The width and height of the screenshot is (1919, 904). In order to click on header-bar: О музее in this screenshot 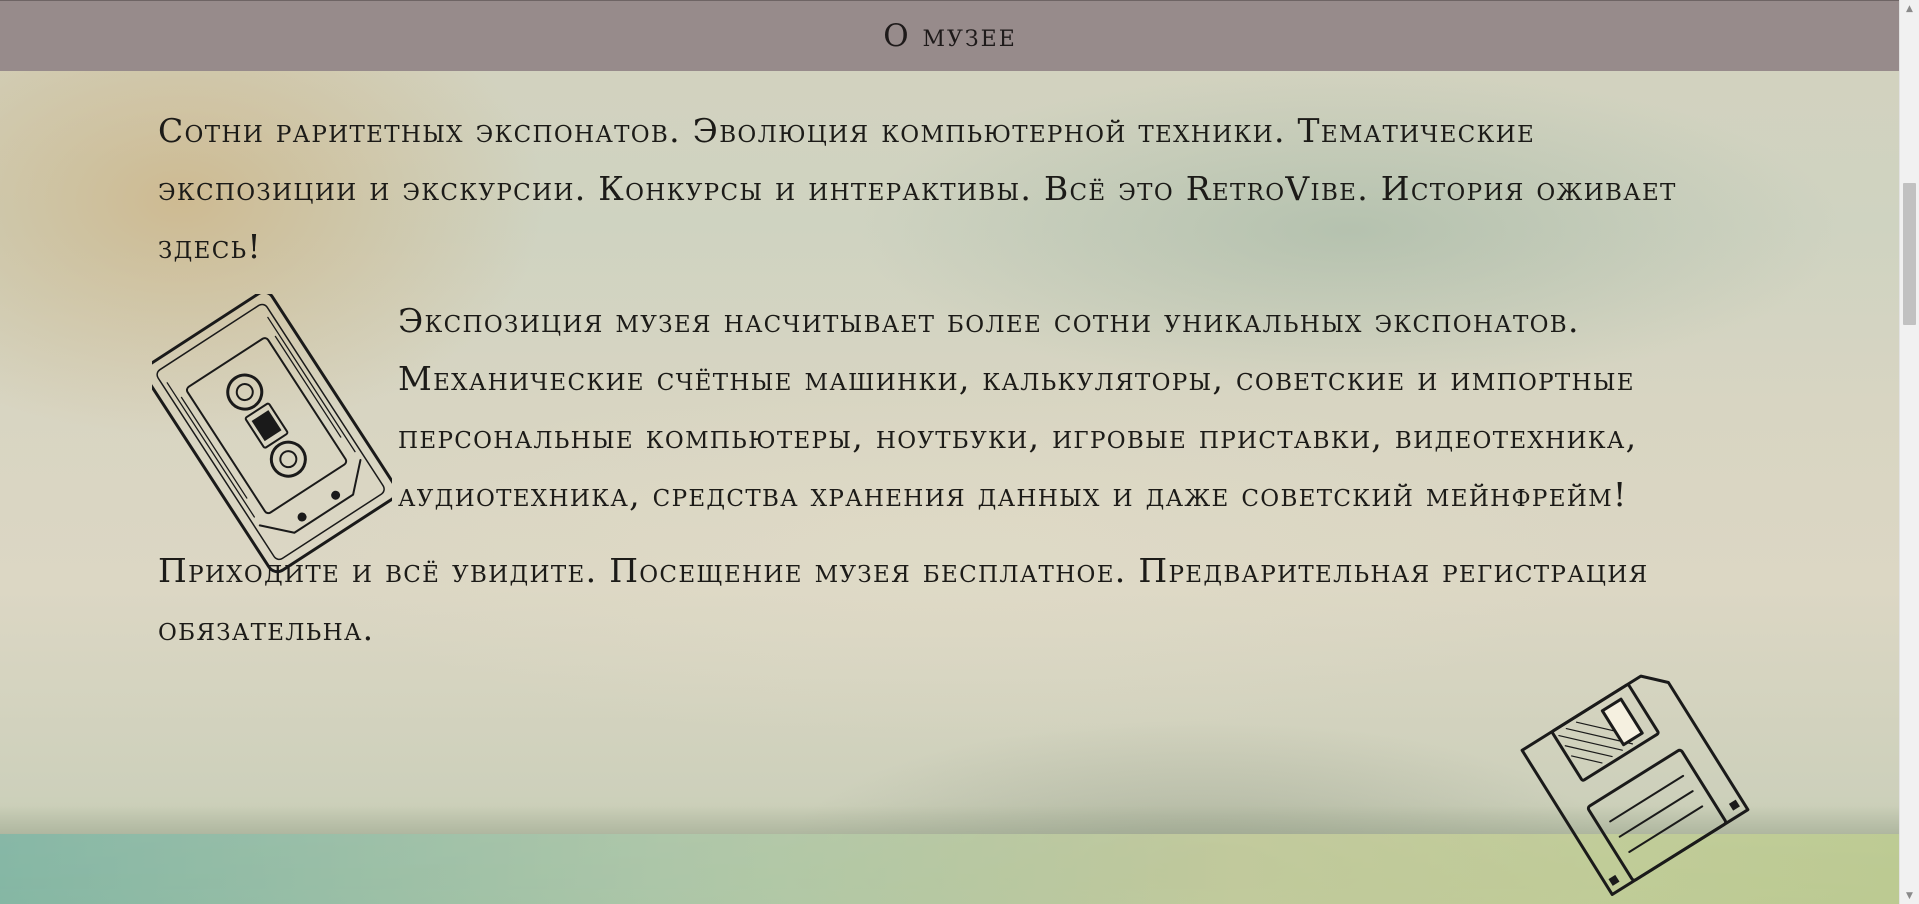, I will do `click(950, 35)`.